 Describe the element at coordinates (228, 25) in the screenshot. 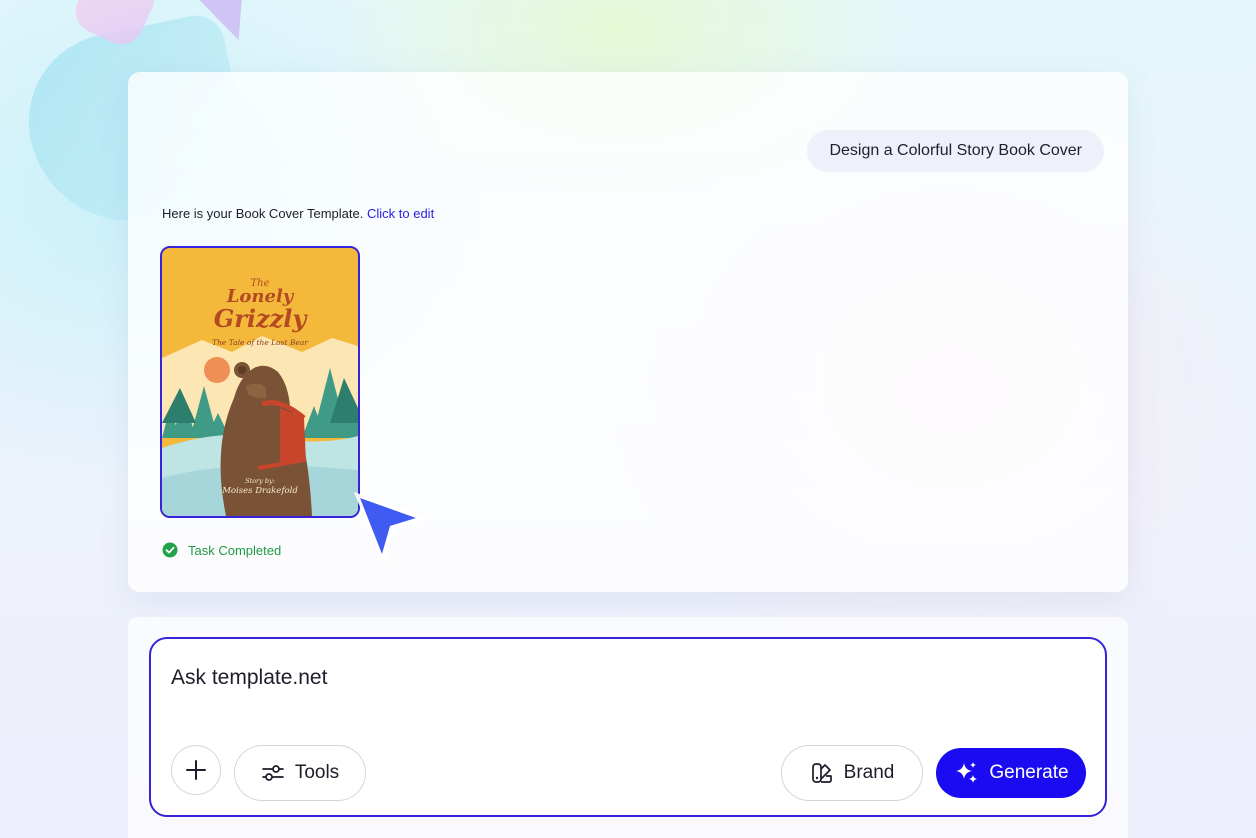

I see `decor-triangle` at that location.